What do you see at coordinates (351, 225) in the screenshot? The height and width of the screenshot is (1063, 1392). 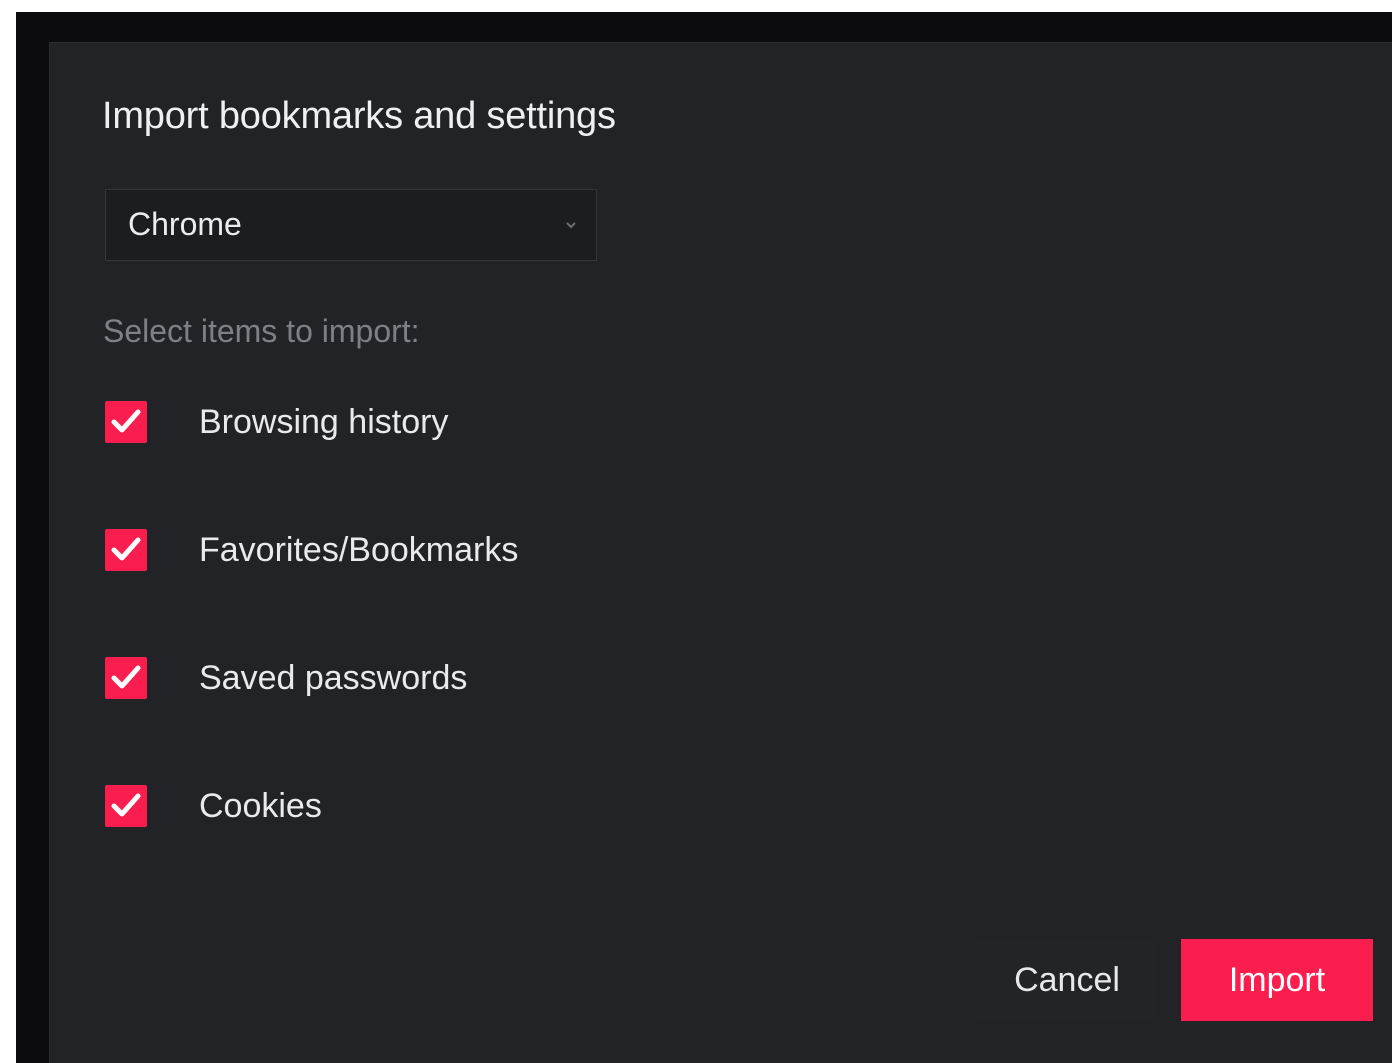 I see `browser-select: Chrome` at bounding box center [351, 225].